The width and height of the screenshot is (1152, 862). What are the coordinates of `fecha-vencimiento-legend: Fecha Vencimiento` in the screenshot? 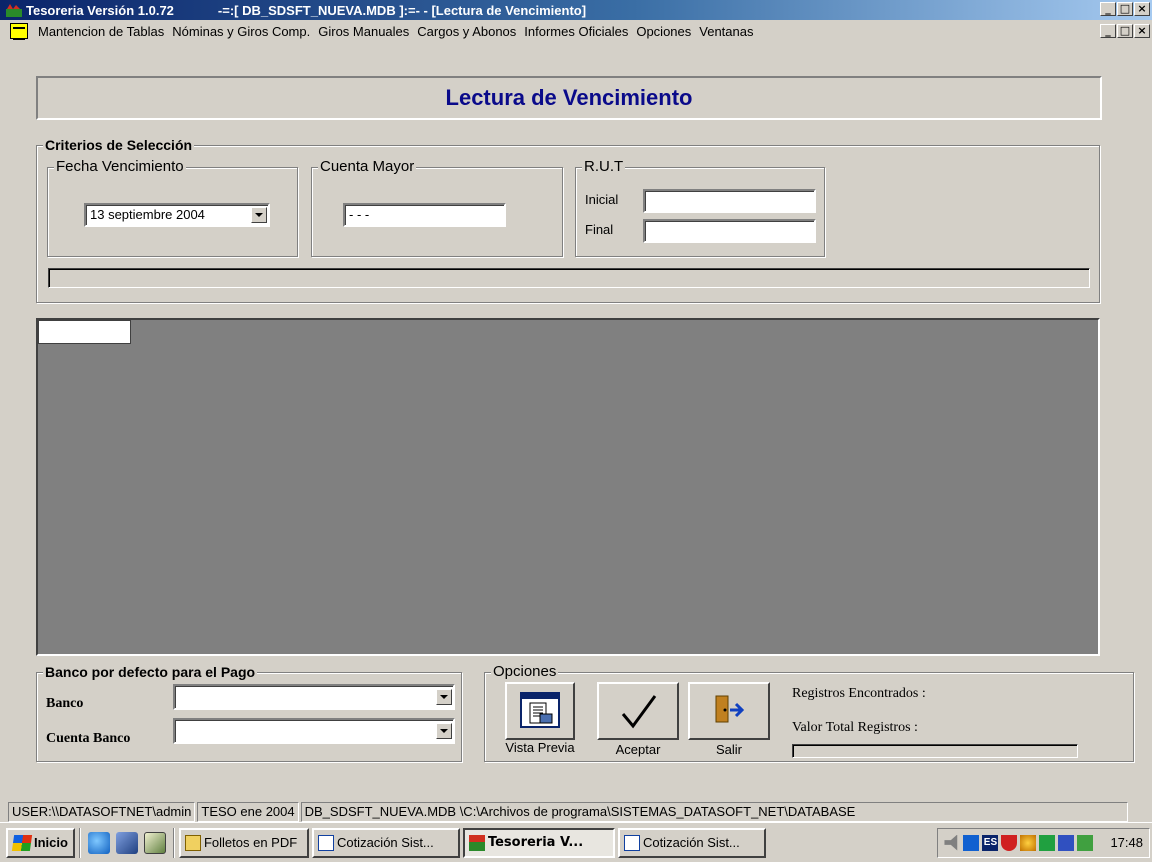 It's located at (120, 166).